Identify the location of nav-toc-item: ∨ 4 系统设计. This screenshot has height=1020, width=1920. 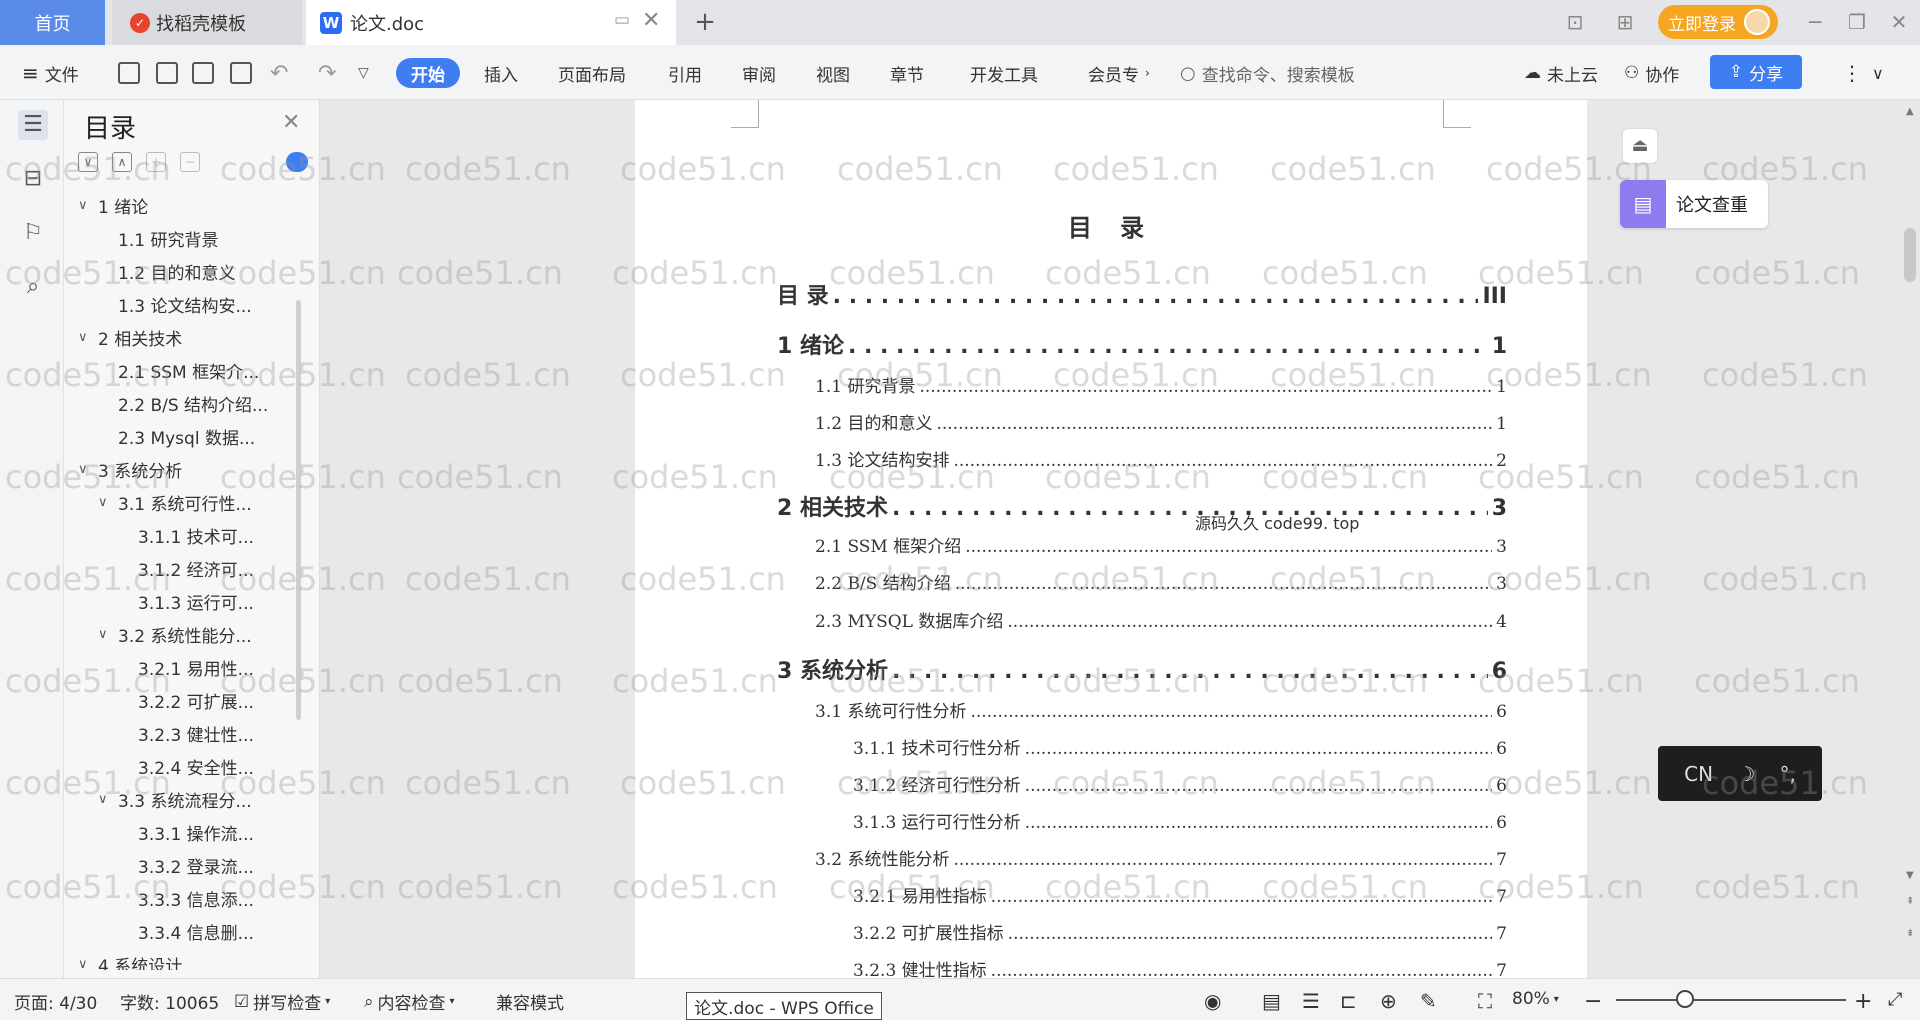
(193, 960).